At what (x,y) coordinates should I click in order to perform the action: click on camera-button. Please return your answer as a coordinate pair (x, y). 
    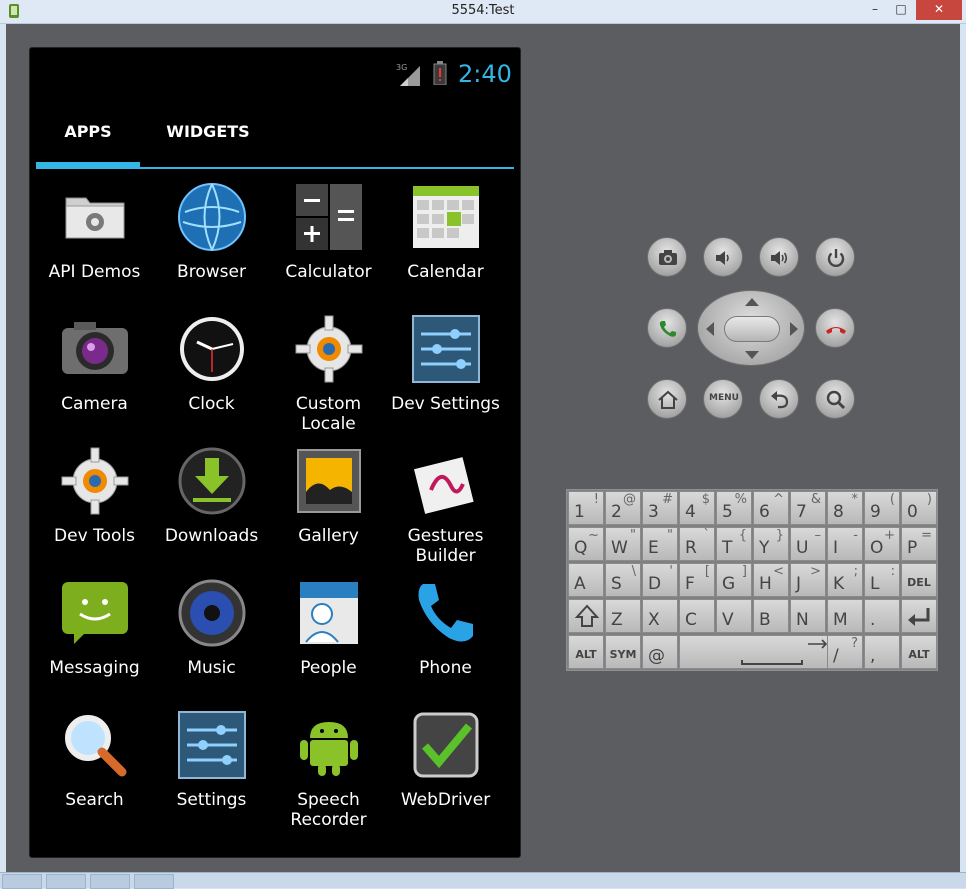
    Looking at the image, I should click on (667, 257).